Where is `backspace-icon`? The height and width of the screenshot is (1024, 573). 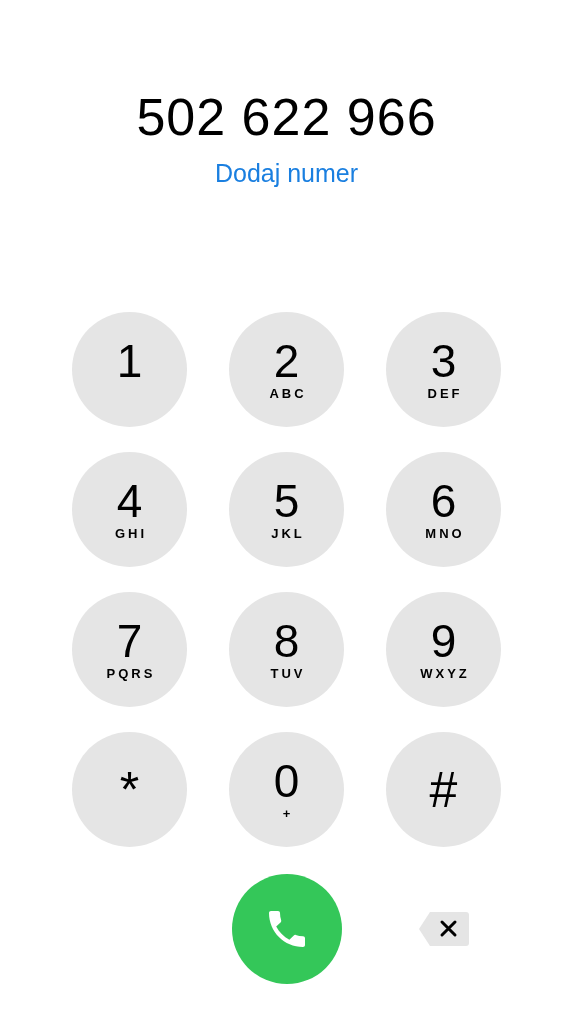
backspace-icon is located at coordinates (443, 929).